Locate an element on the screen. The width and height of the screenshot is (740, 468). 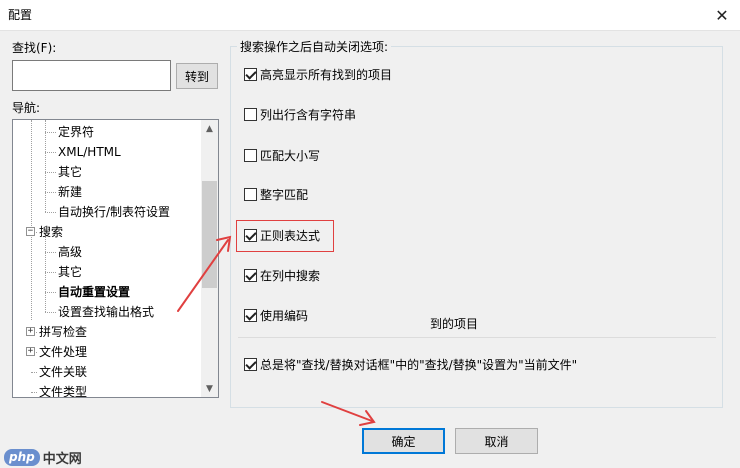
nav-tree-item-label: 搜索 is located at coordinates (51, 232).